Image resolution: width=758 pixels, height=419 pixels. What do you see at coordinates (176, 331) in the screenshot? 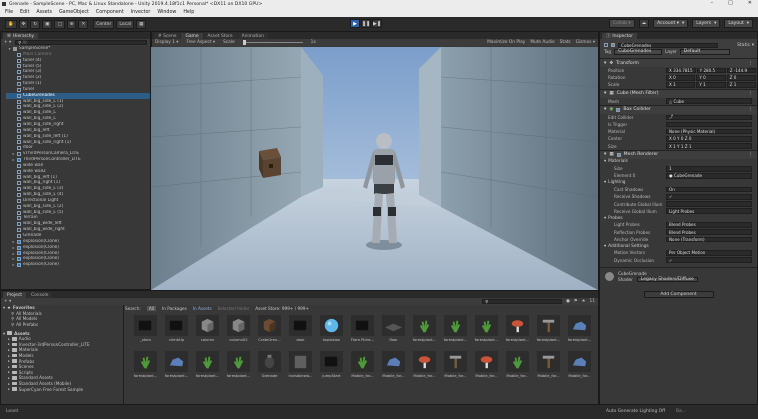
I see `asset-item: climbUp` at bounding box center [176, 331].